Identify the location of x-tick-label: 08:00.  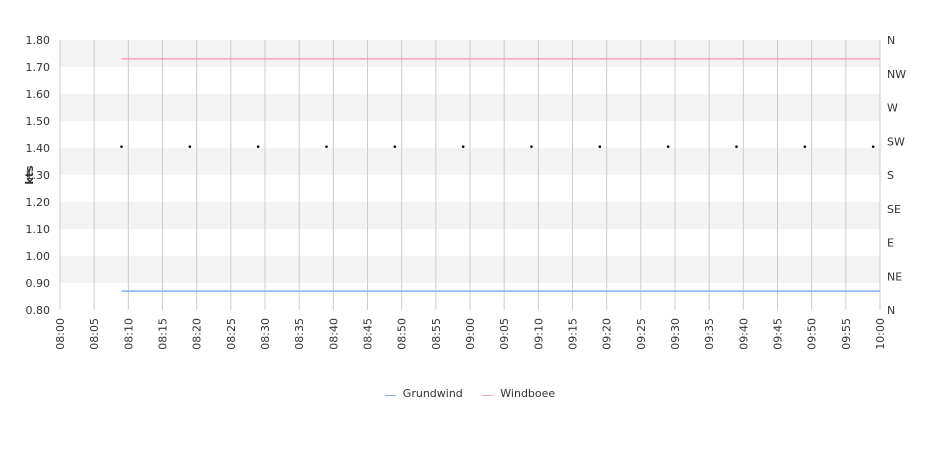
(60, 334).